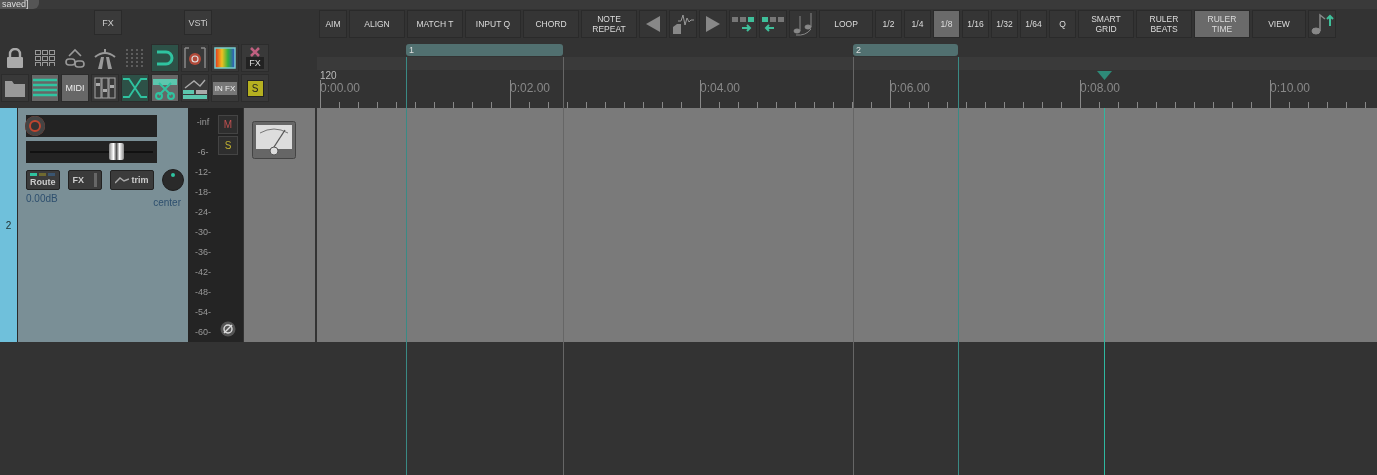 This screenshot has width=1377, height=475. Describe the element at coordinates (917, 24) in the screenshot. I see `toolbar-button: 1/4` at that location.